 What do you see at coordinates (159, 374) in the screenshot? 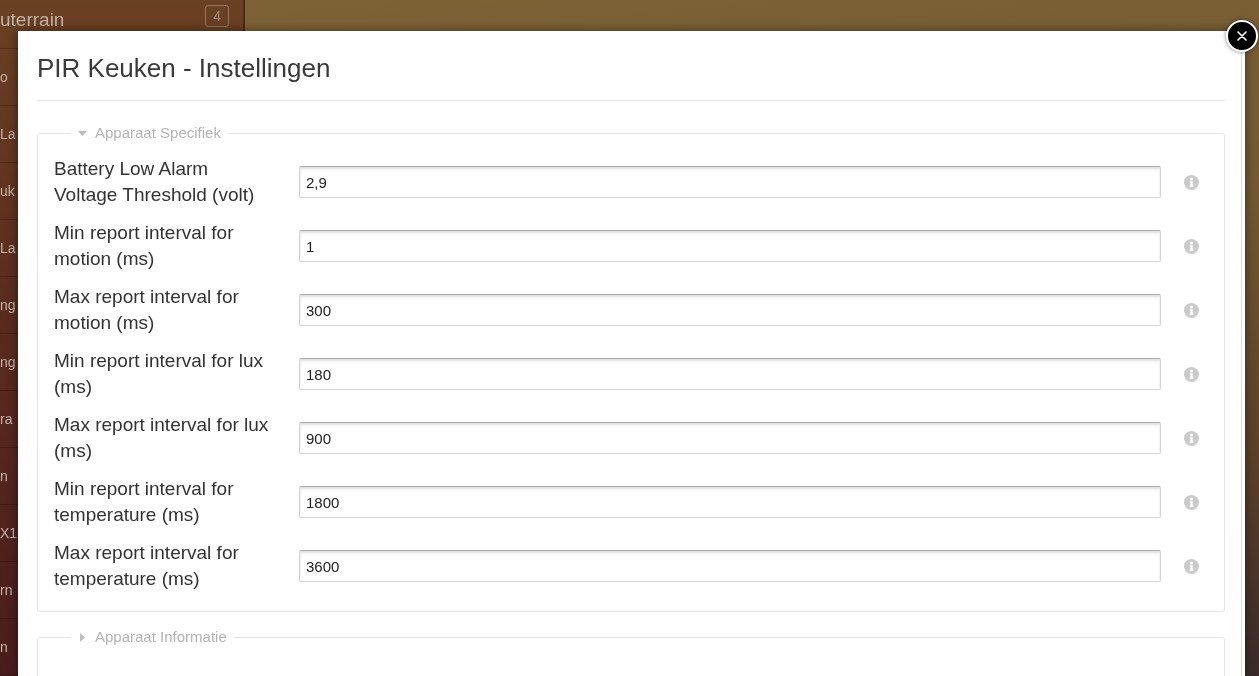
I see `field-label: Min report interval for lux (ms)` at bounding box center [159, 374].